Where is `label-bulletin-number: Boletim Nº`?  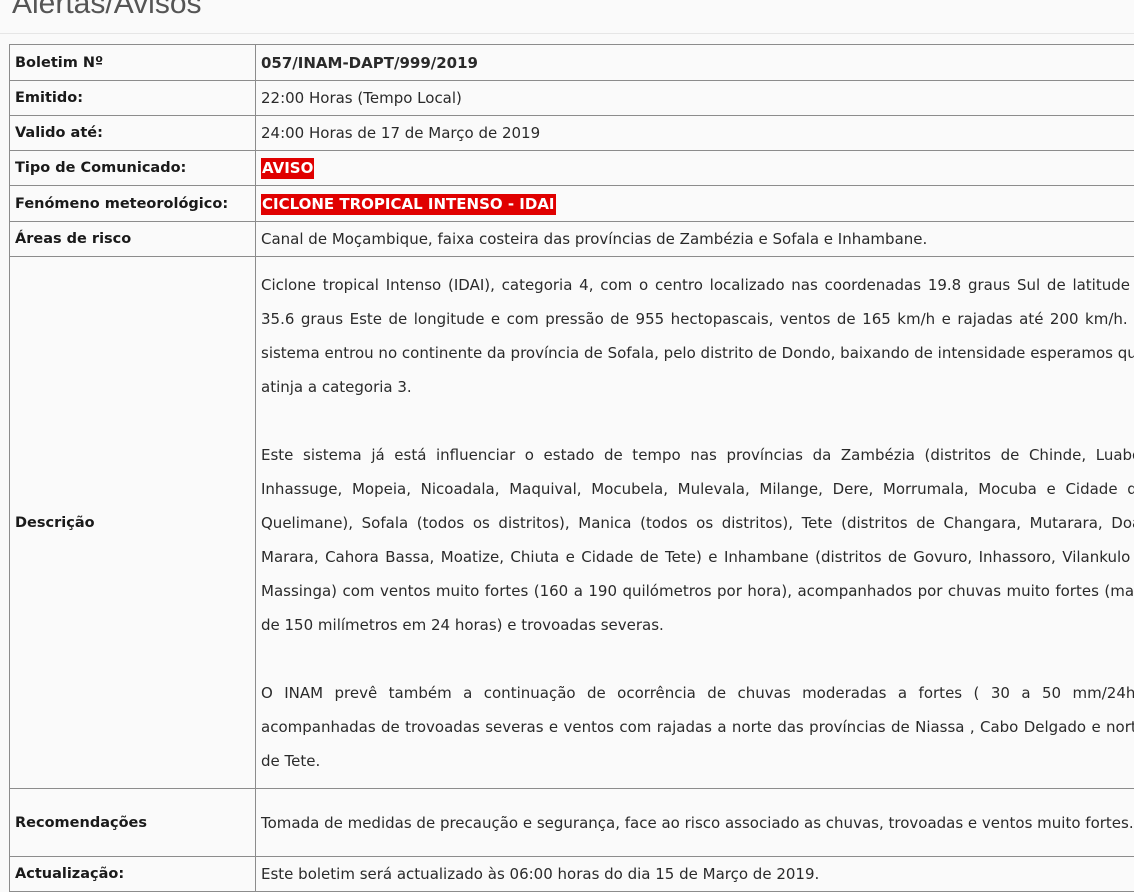
label-bulletin-number: Boletim Nº is located at coordinates (132, 62).